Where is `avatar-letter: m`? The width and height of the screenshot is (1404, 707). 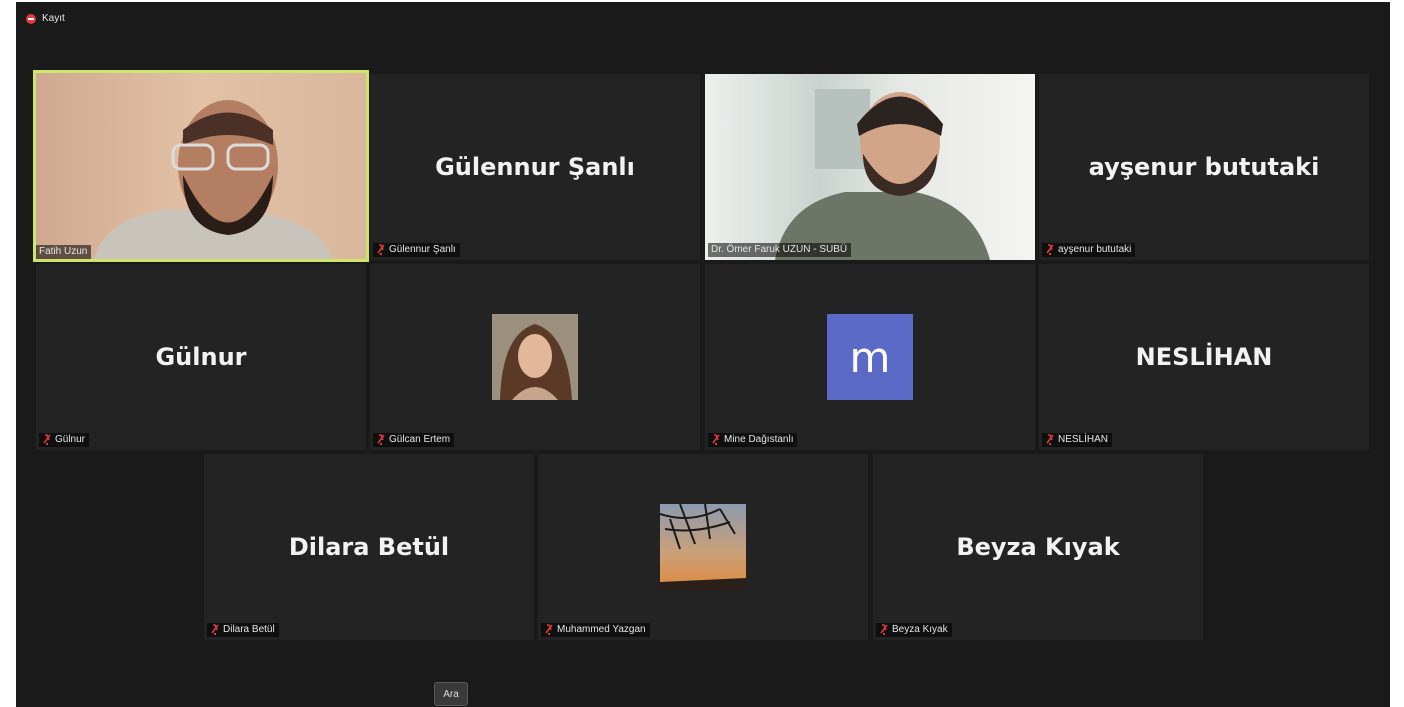 avatar-letter: m is located at coordinates (870, 357).